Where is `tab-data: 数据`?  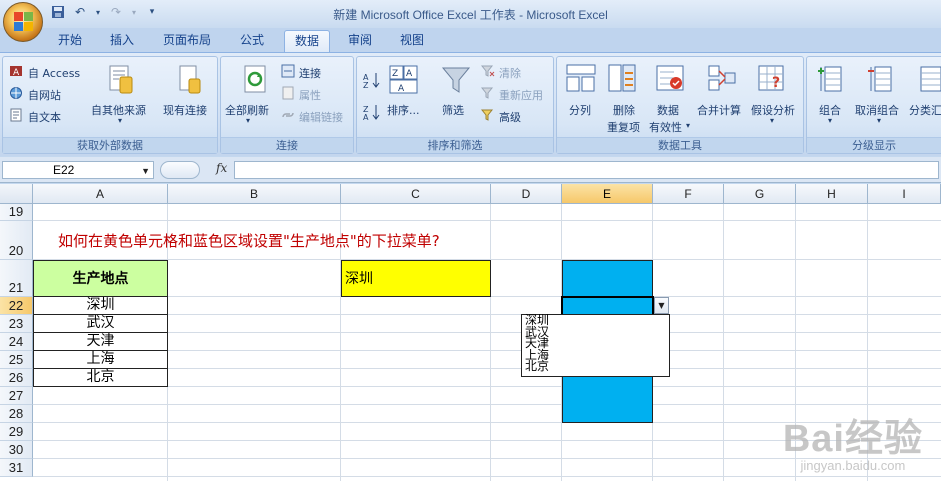 tab-data: 数据 is located at coordinates (307, 41).